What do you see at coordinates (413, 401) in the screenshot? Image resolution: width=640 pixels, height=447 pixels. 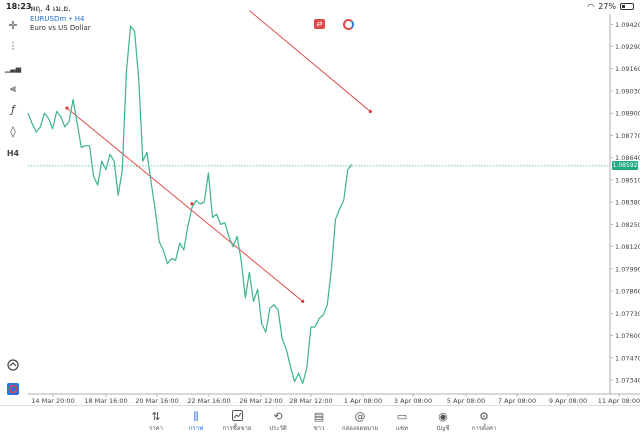 I see `x-tick-label: 3 Apr 08:00` at bounding box center [413, 401].